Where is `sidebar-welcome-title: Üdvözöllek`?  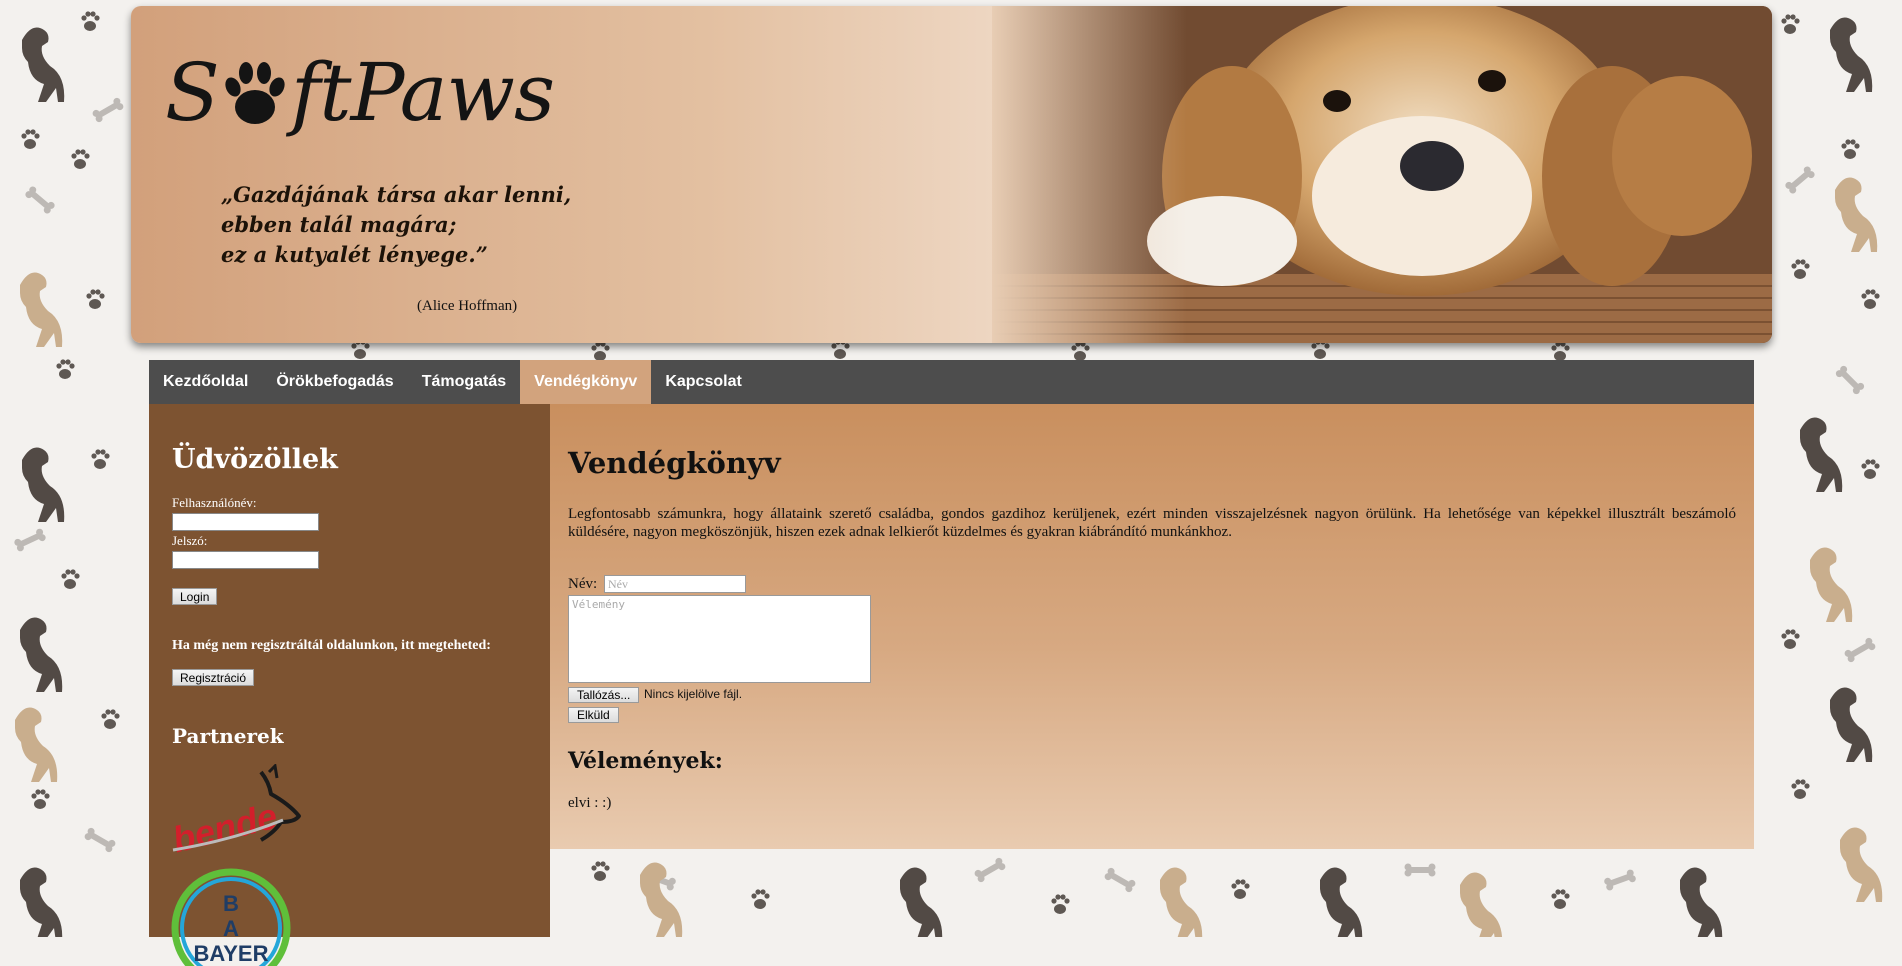
sidebar-welcome-title: Üdvözöllek is located at coordinates (255, 459).